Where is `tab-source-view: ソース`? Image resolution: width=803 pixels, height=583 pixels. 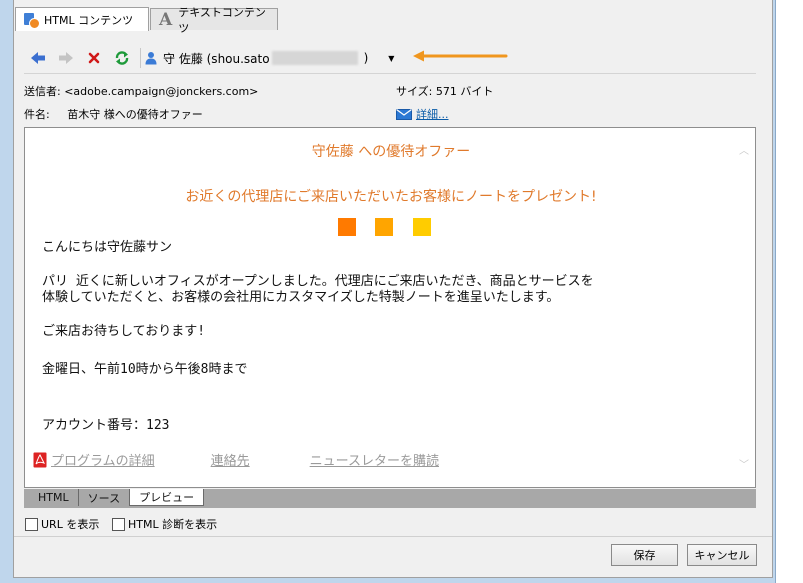 tab-source-view: ソース is located at coordinates (104, 497).